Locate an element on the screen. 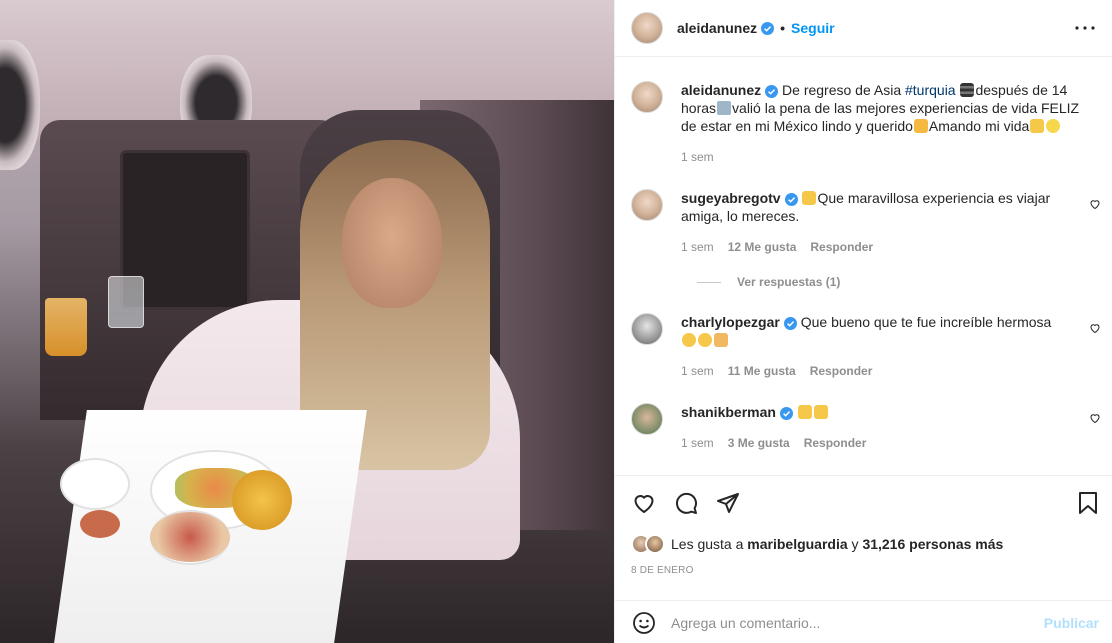 Image resolution: width=1112 pixels, height=643 pixels. caption-time: 1 sem is located at coordinates (697, 157).